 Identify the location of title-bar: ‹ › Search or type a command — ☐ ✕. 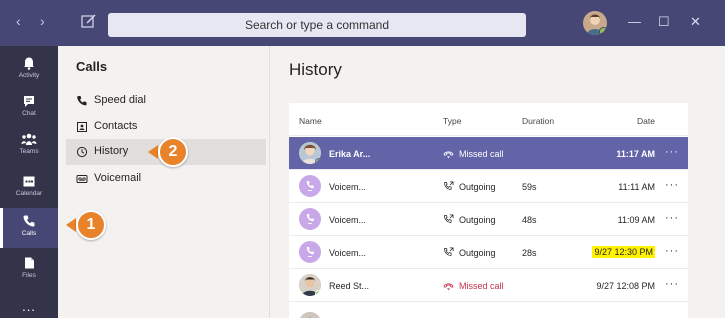
(362, 23).